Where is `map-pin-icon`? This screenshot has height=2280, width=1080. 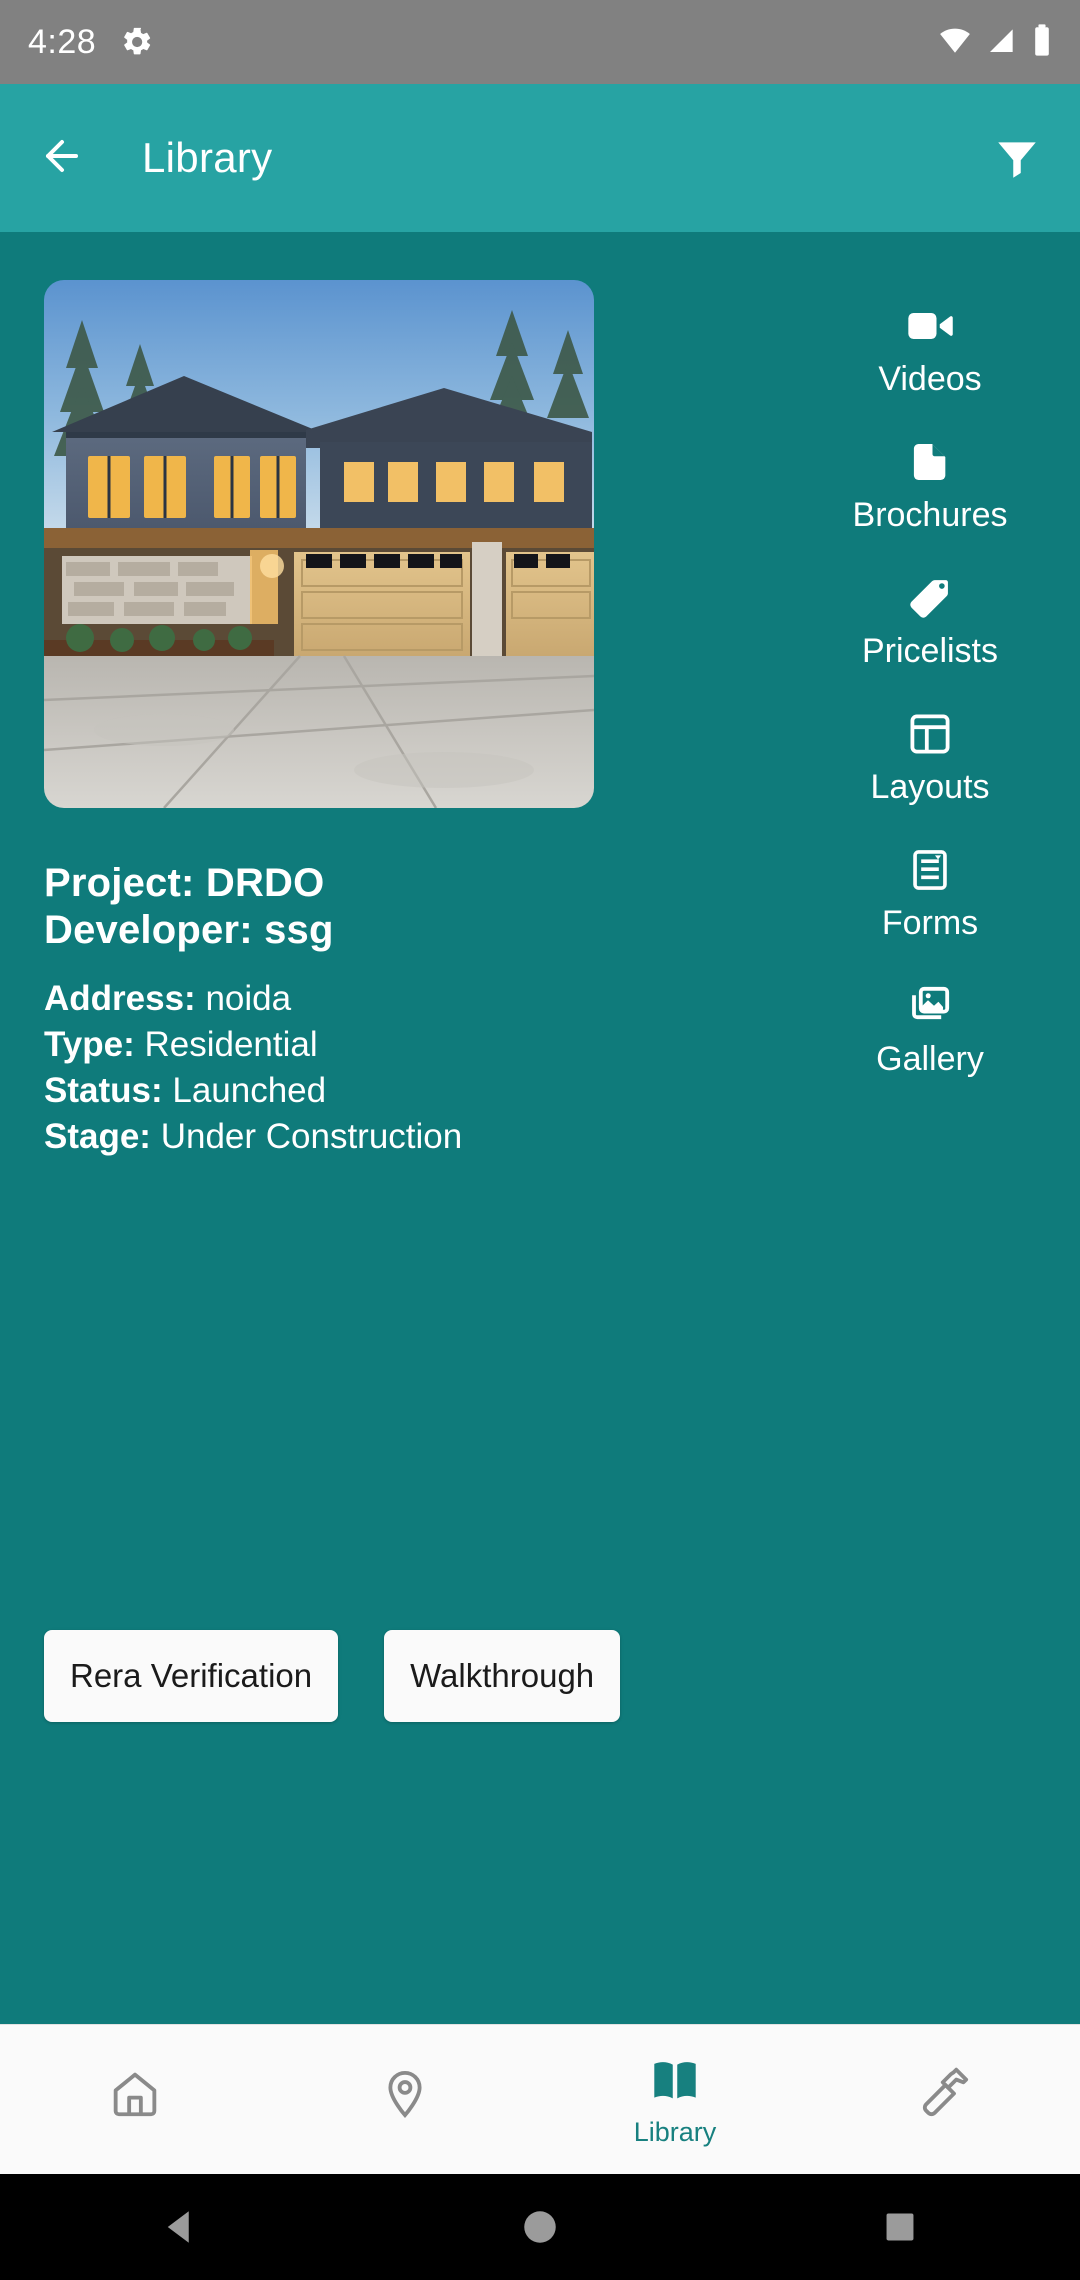
map-pin-icon is located at coordinates (405, 2096).